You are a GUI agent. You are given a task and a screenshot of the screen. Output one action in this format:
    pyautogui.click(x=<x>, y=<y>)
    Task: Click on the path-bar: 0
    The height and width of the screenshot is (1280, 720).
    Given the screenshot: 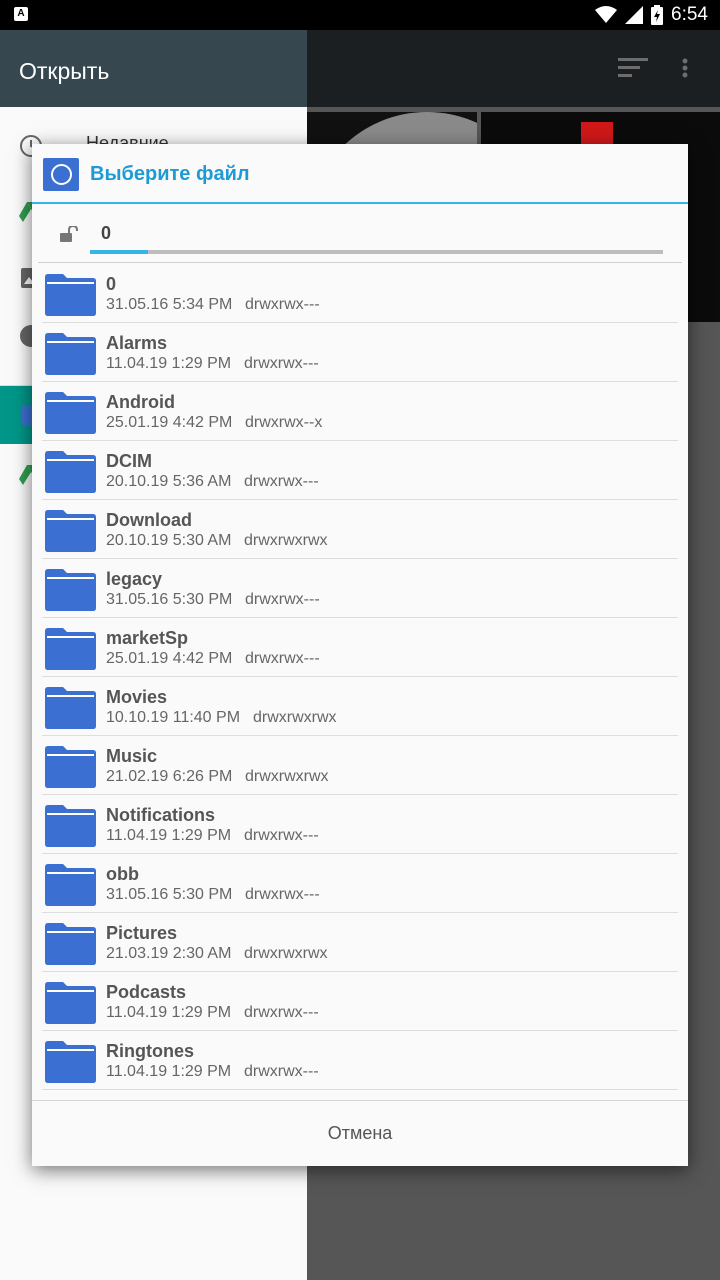 What is the action you would take?
    pyautogui.click(x=360, y=234)
    